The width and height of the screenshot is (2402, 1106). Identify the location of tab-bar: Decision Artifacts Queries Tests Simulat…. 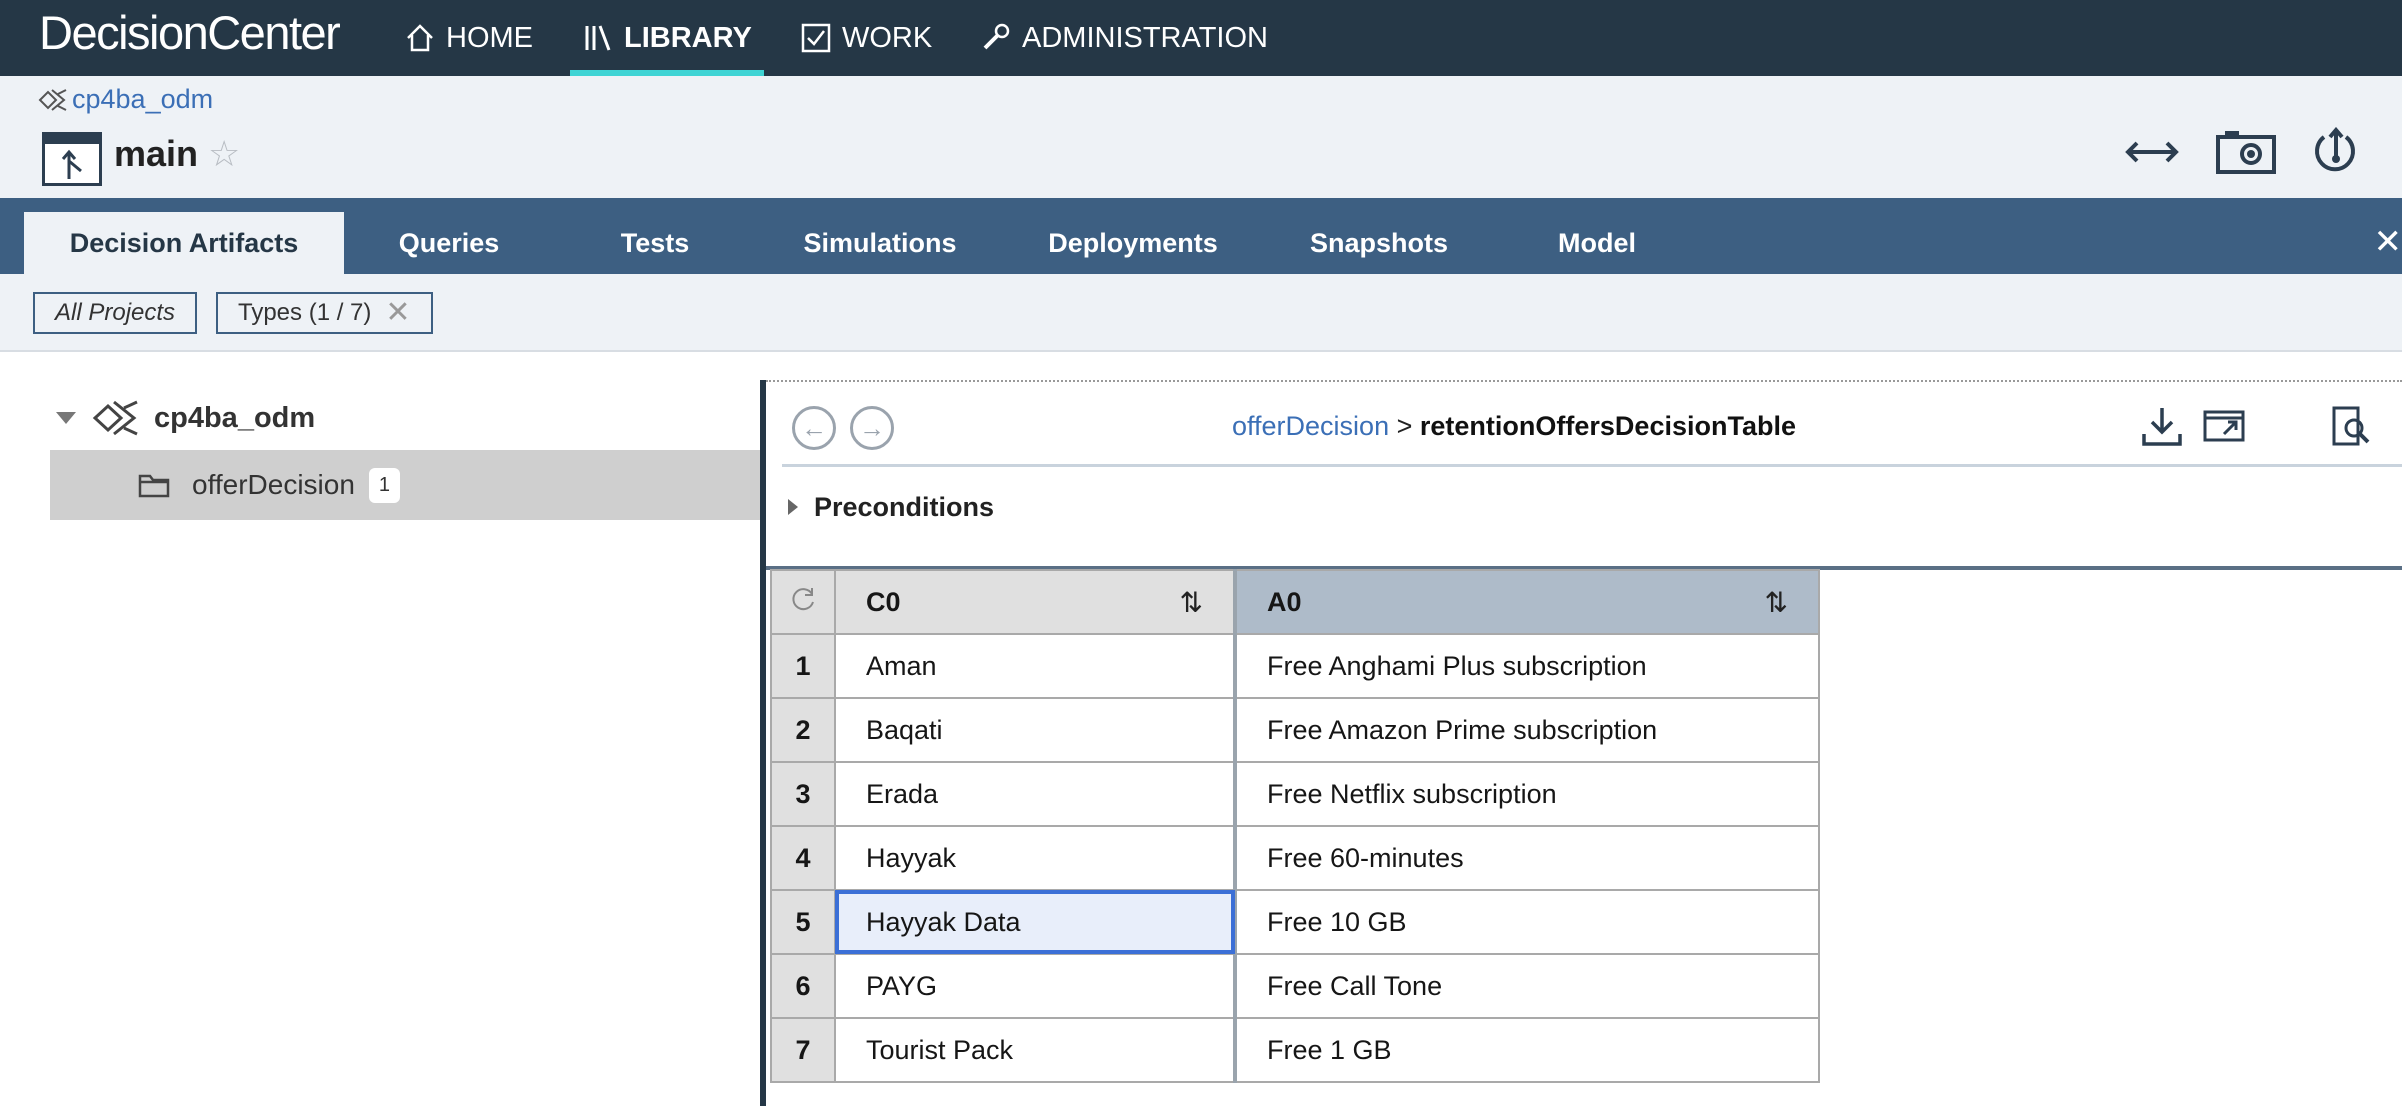
(1201, 236).